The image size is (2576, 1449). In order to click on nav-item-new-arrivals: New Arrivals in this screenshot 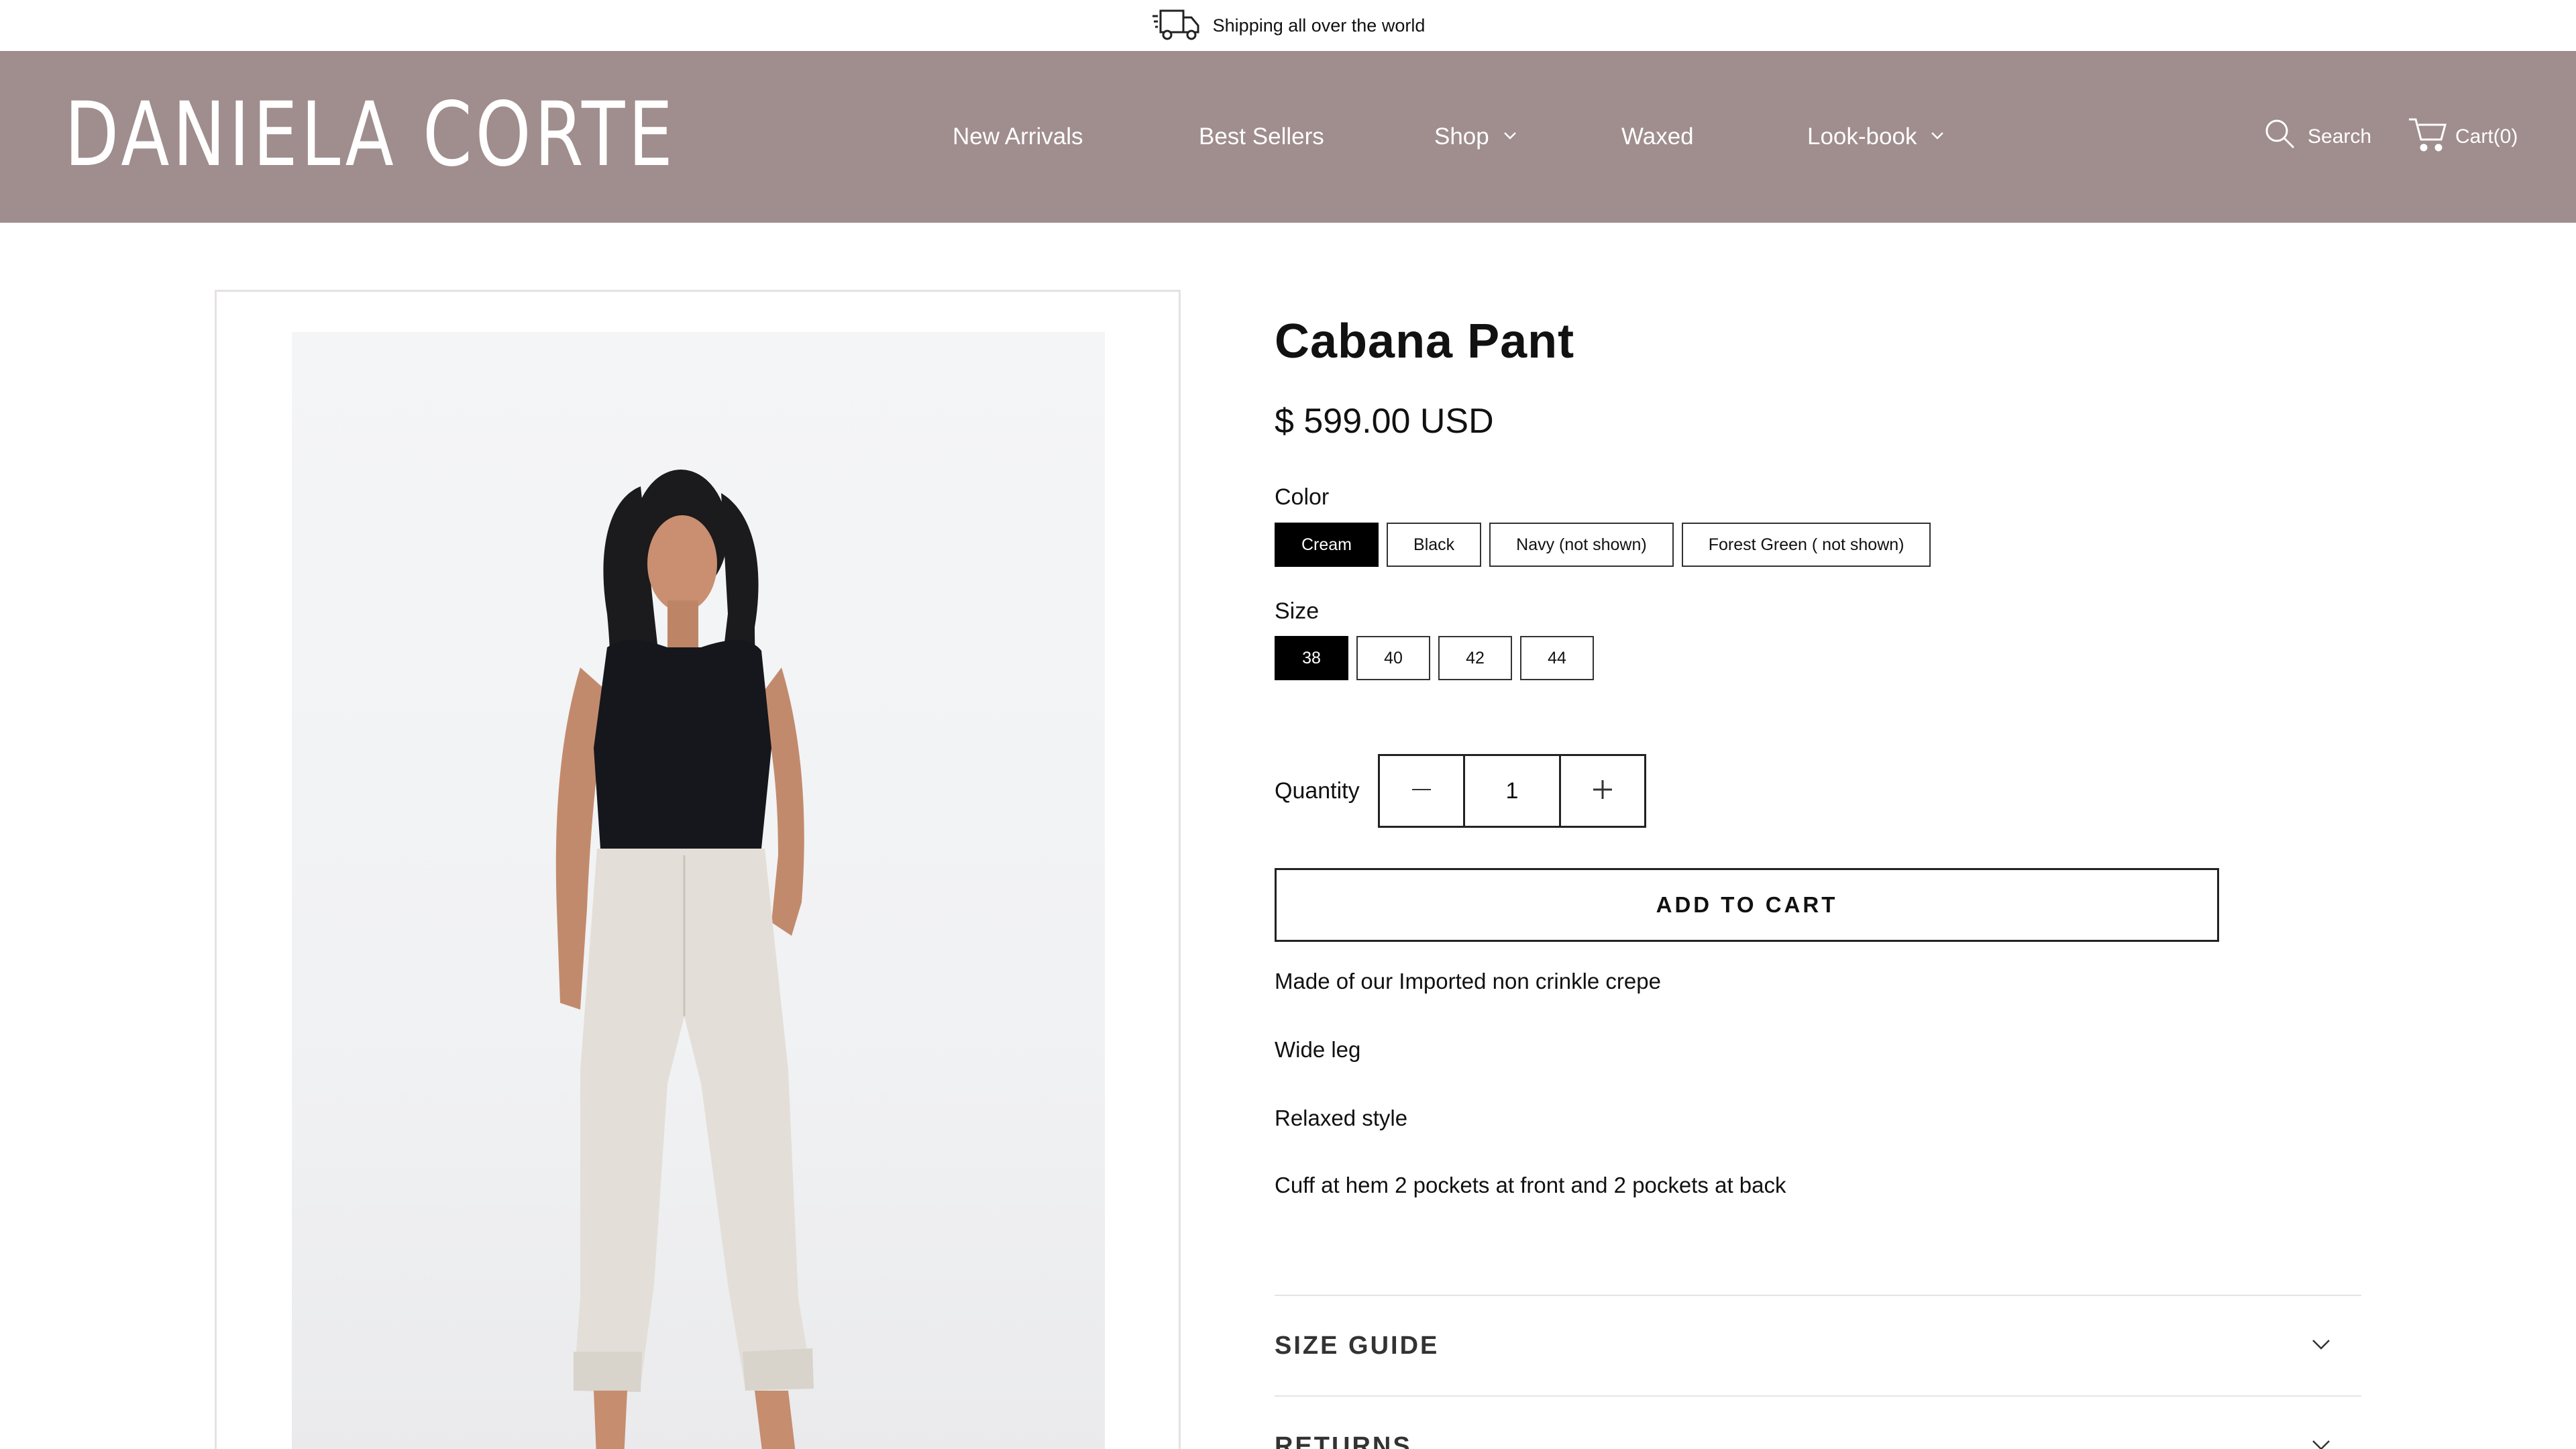, I will do `click(1018, 137)`.